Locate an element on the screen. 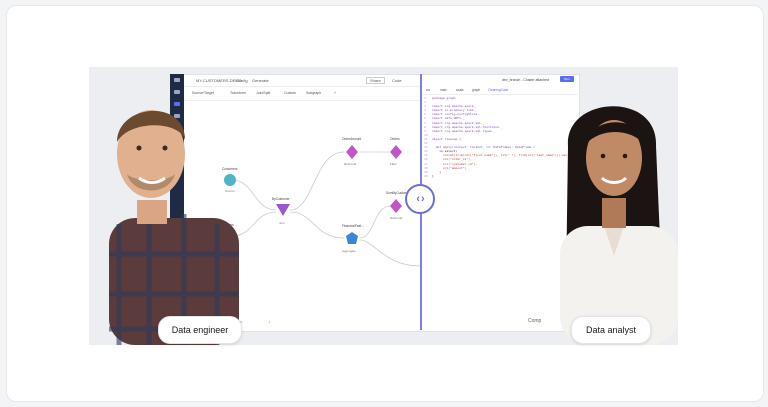  line-text: } is located at coordinates (433, 175).